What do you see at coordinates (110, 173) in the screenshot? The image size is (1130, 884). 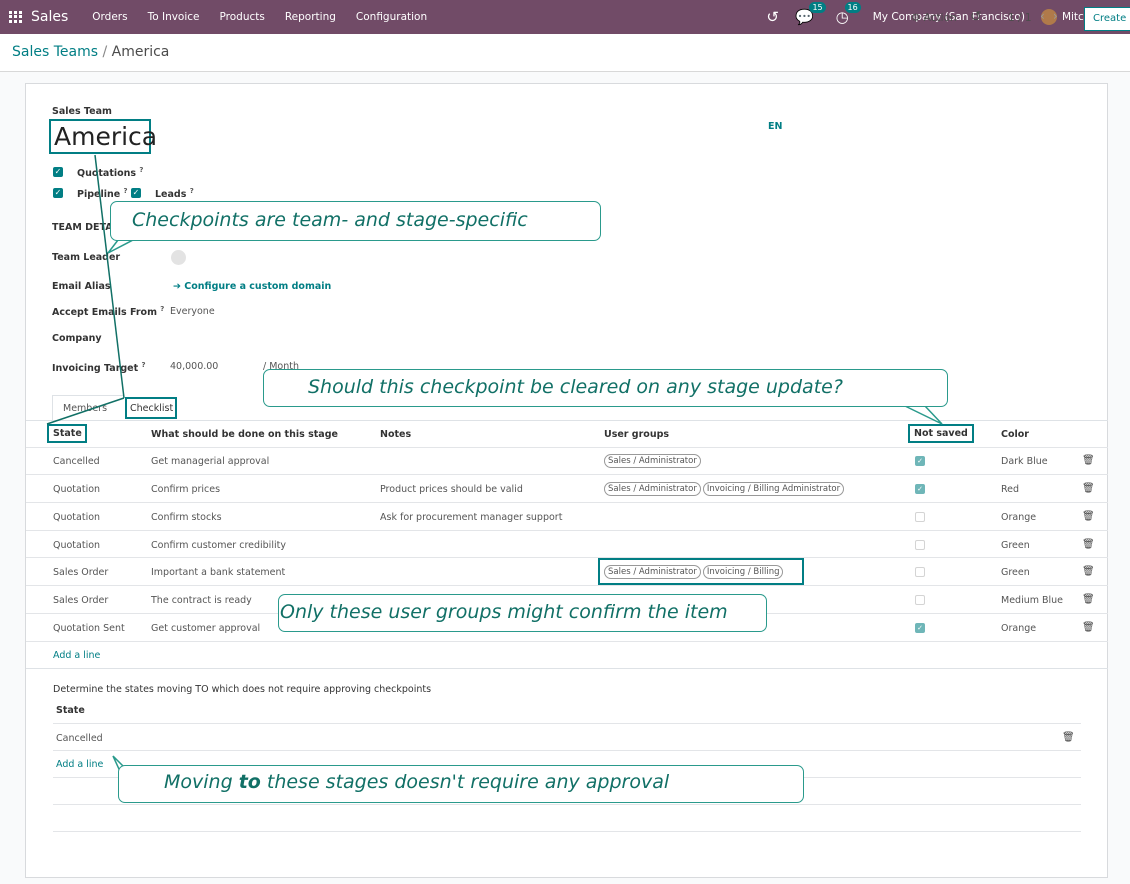 I see `quotations-label: Quotations ?` at bounding box center [110, 173].